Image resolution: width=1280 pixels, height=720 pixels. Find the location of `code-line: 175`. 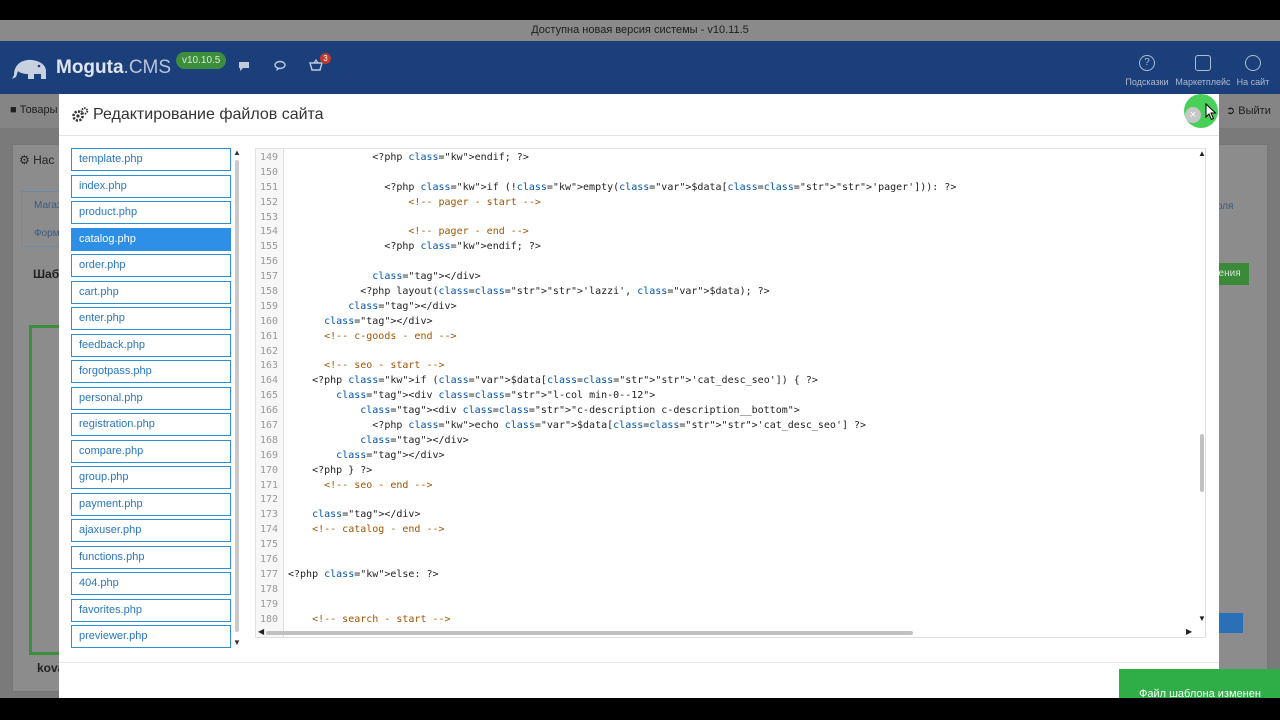

code-line: 175 is located at coordinates (726, 545).